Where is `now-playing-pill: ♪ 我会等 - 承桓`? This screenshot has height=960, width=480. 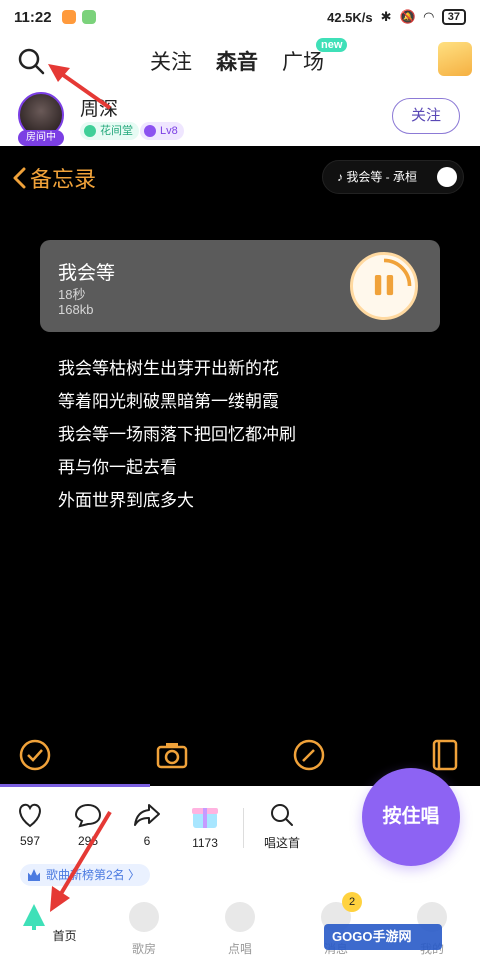 now-playing-pill: ♪ 我会等 - 承桓 is located at coordinates (393, 177).